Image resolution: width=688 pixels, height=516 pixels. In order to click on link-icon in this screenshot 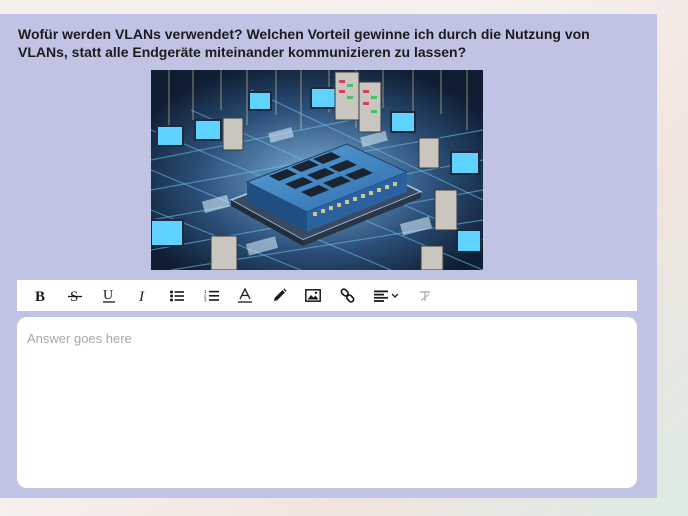, I will do `click(347, 295)`.